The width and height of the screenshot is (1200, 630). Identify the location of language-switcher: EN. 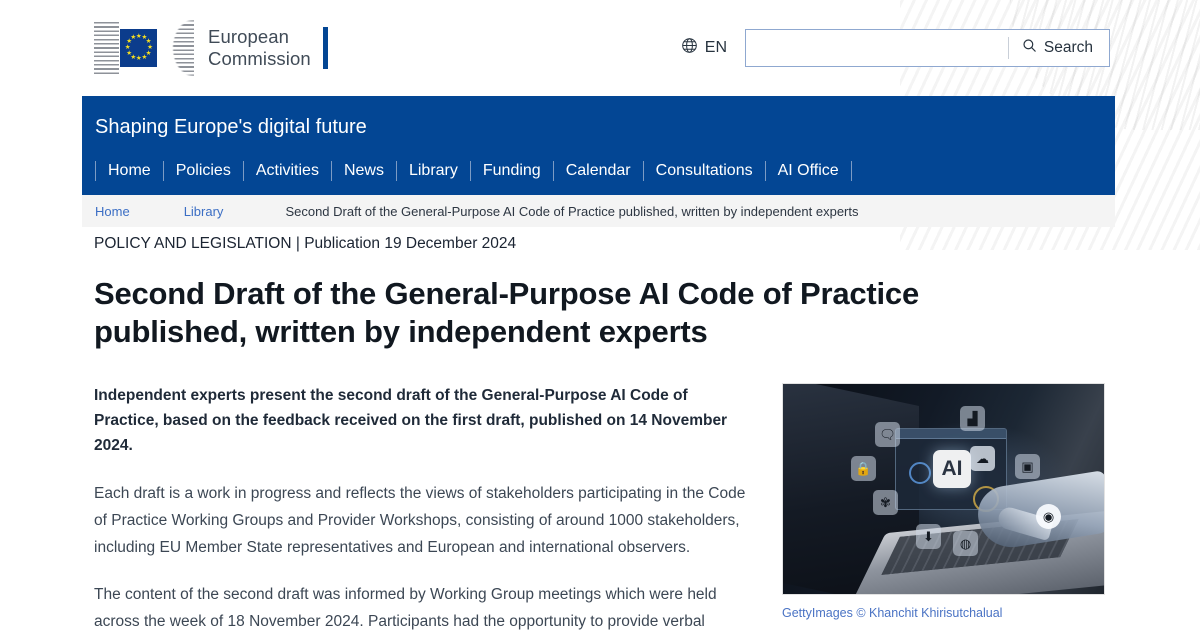
(704, 48).